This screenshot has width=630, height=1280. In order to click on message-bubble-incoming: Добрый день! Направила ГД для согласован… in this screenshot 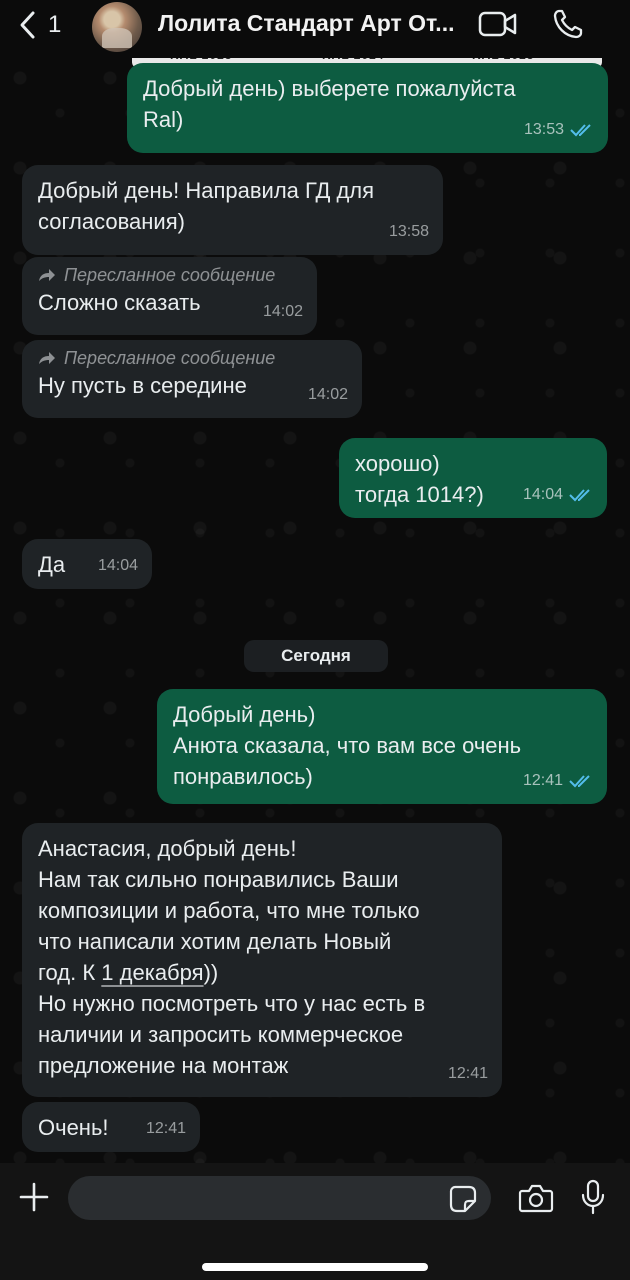, I will do `click(232, 210)`.